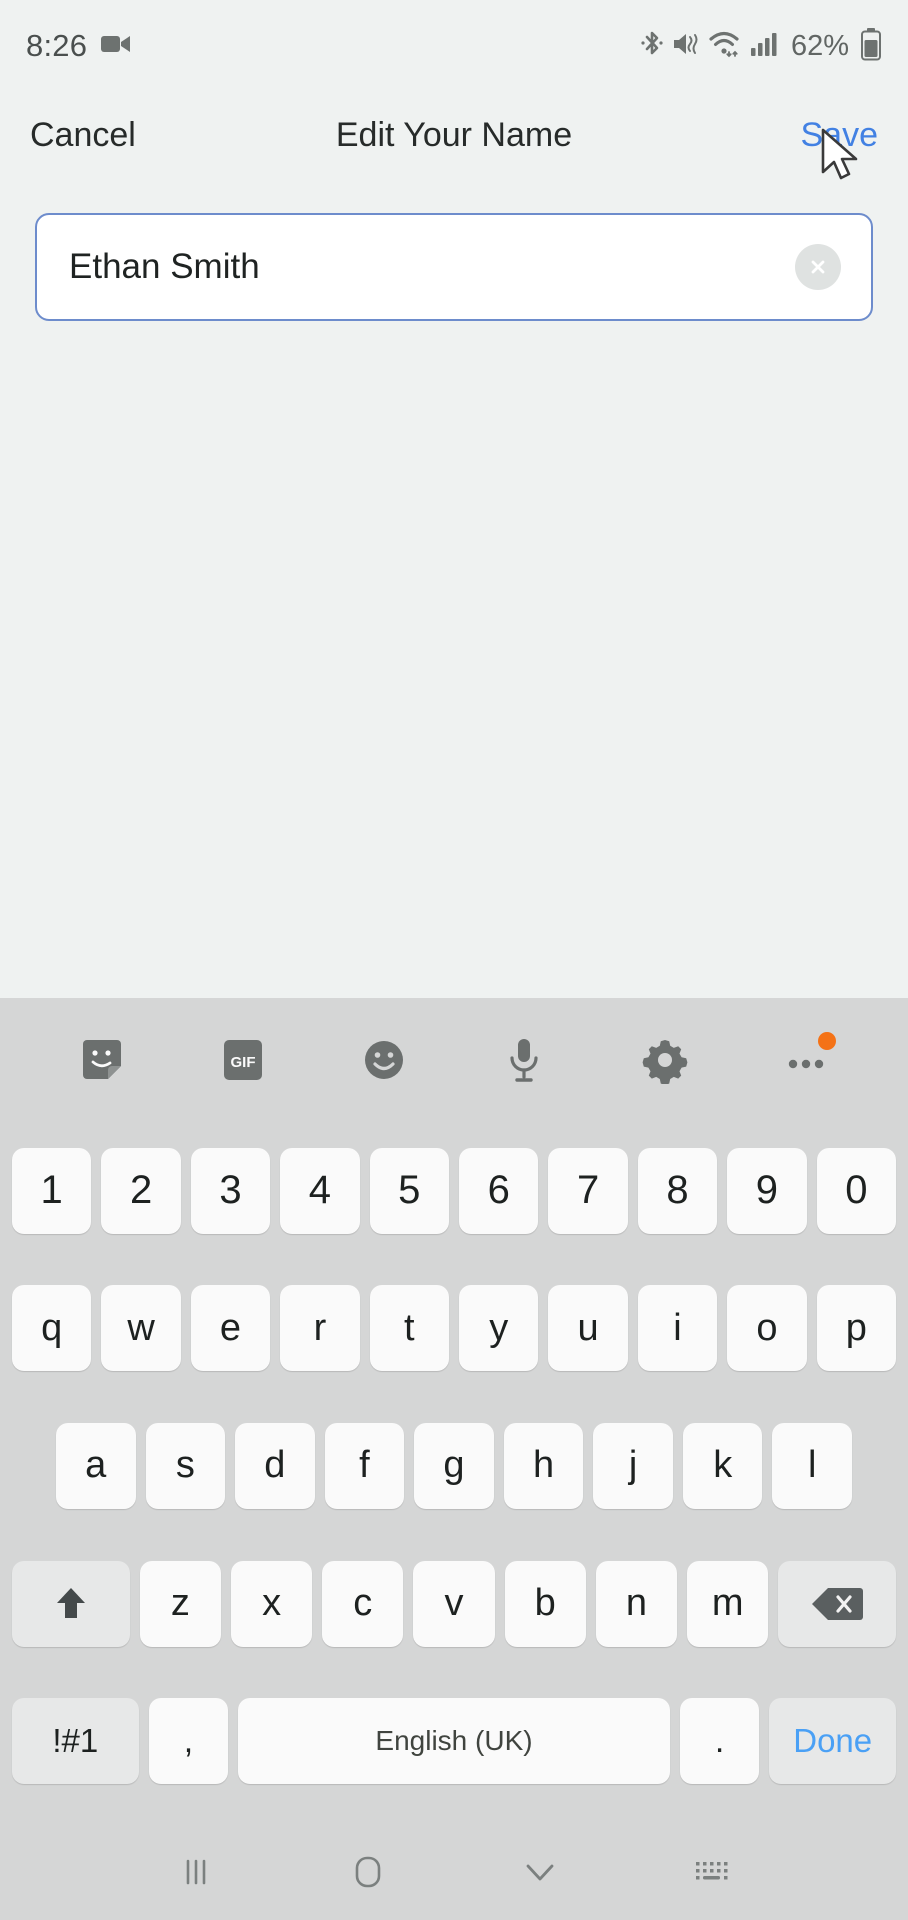 This screenshot has width=908, height=1920. I want to click on keyboard-row-space: !#1 , English (UK) . Done, so click(454, 1741).